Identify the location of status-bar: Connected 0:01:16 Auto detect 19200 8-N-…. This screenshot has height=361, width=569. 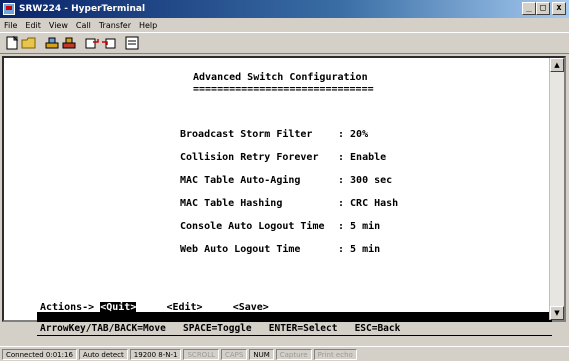
(284, 353).